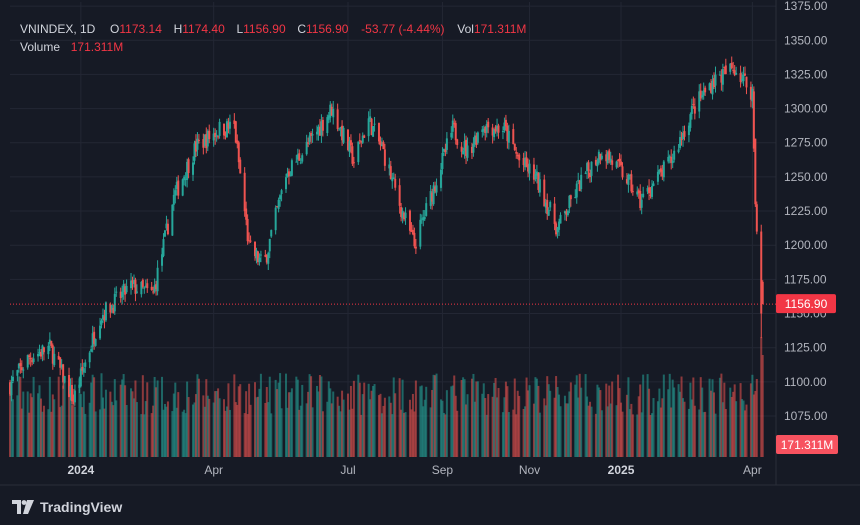  Describe the element at coordinates (301, 29) in the screenshot. I see `close-key: C` at that location.